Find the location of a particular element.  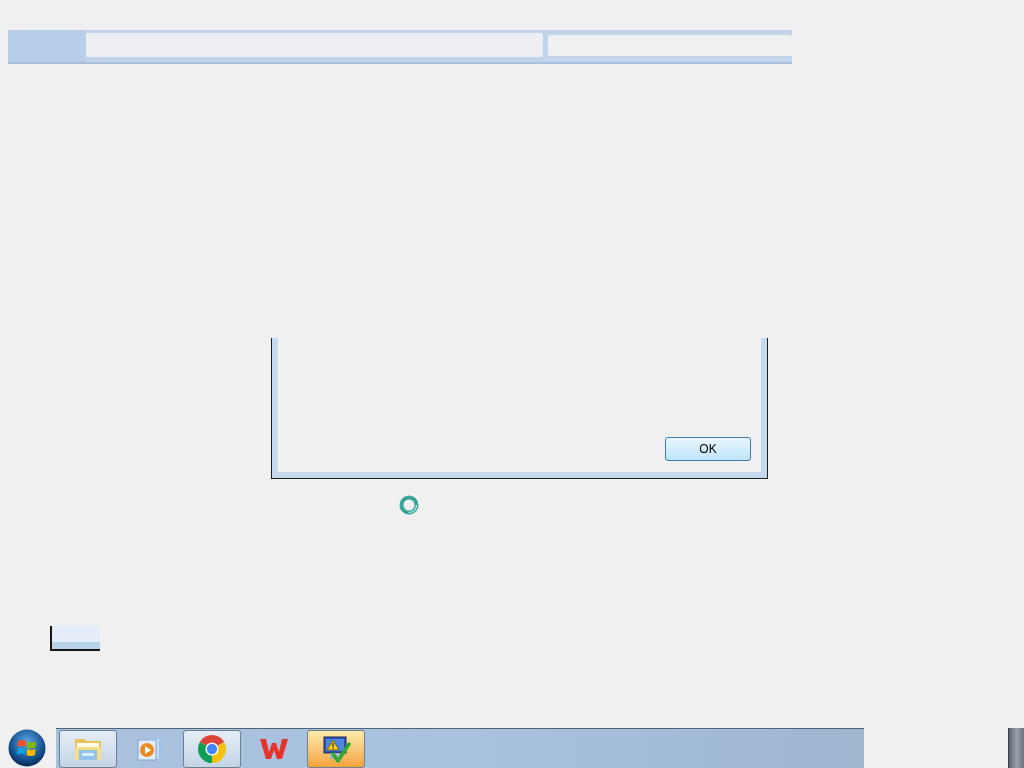

busy-cursor-icon is located at coordinates (409, 505).